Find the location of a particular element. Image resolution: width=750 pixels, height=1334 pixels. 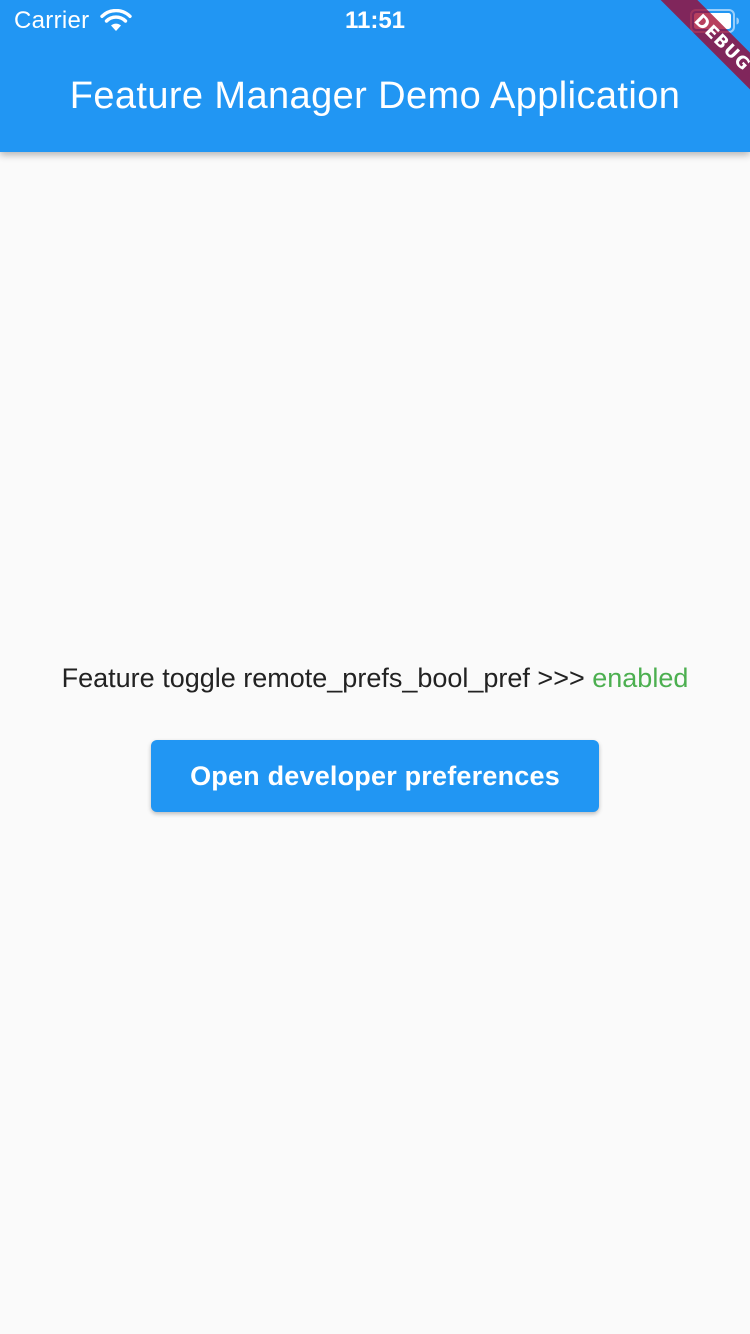

feature-toggle-value: enabled is located at coordinates (640, 678).